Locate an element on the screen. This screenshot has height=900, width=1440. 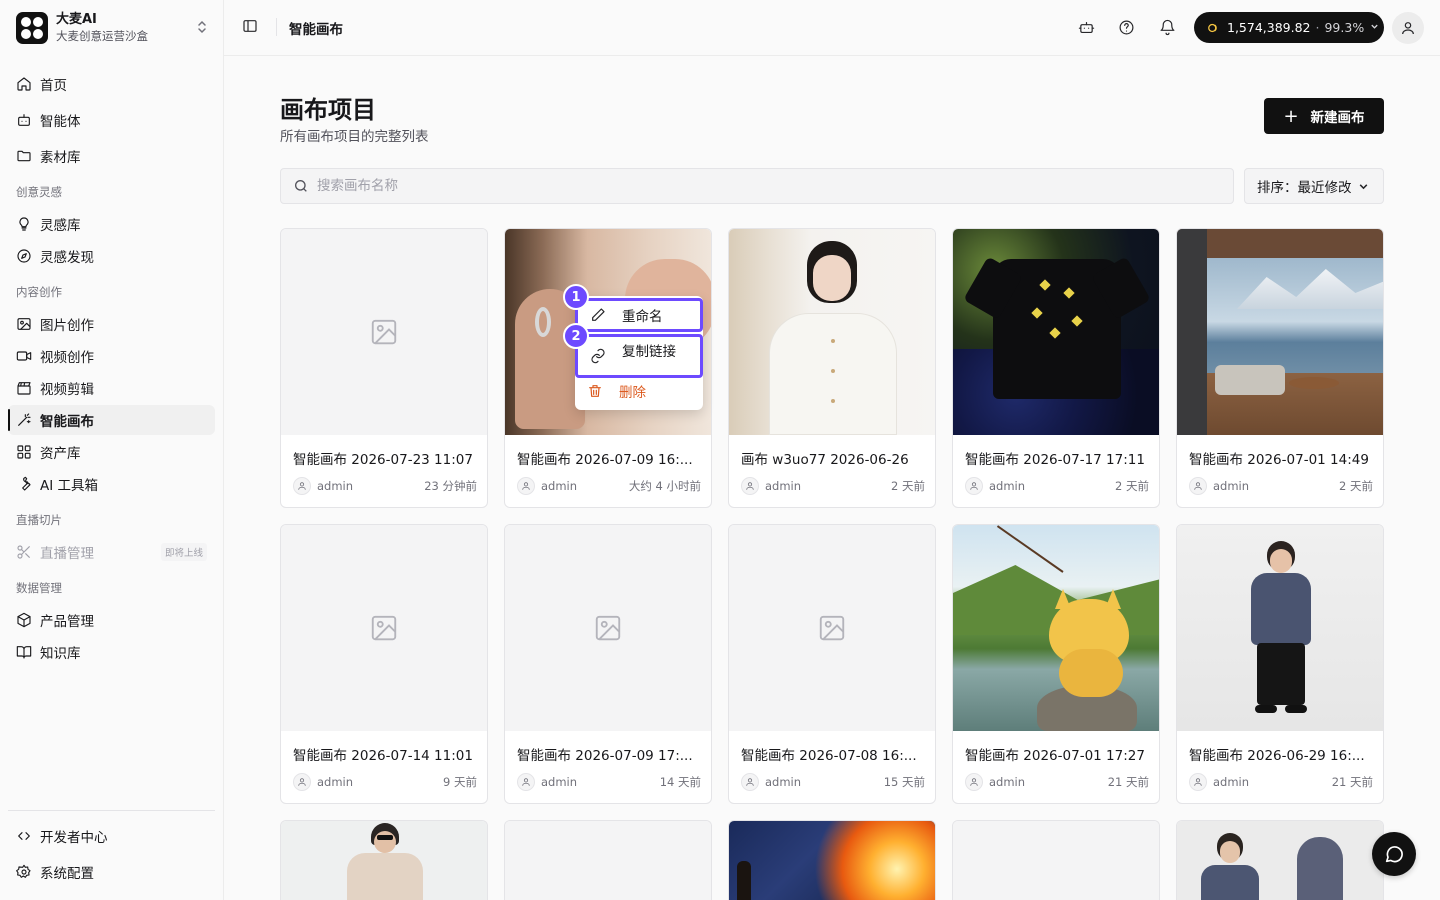
scissors-icon is located at coordinates (24, 552).